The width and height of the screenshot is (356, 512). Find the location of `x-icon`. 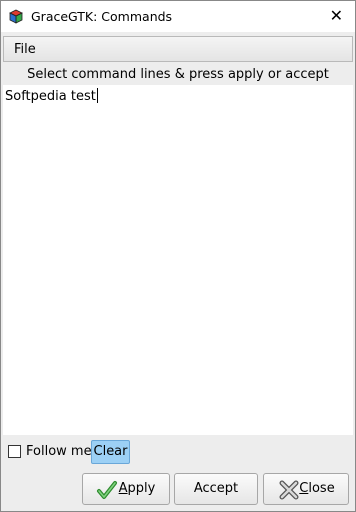

x-icon is located at coordinates (289, 490).